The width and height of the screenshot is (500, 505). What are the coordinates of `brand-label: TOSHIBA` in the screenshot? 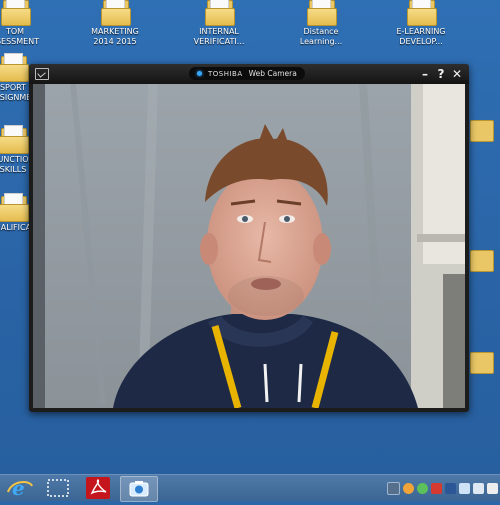 It's located at (225, 73).